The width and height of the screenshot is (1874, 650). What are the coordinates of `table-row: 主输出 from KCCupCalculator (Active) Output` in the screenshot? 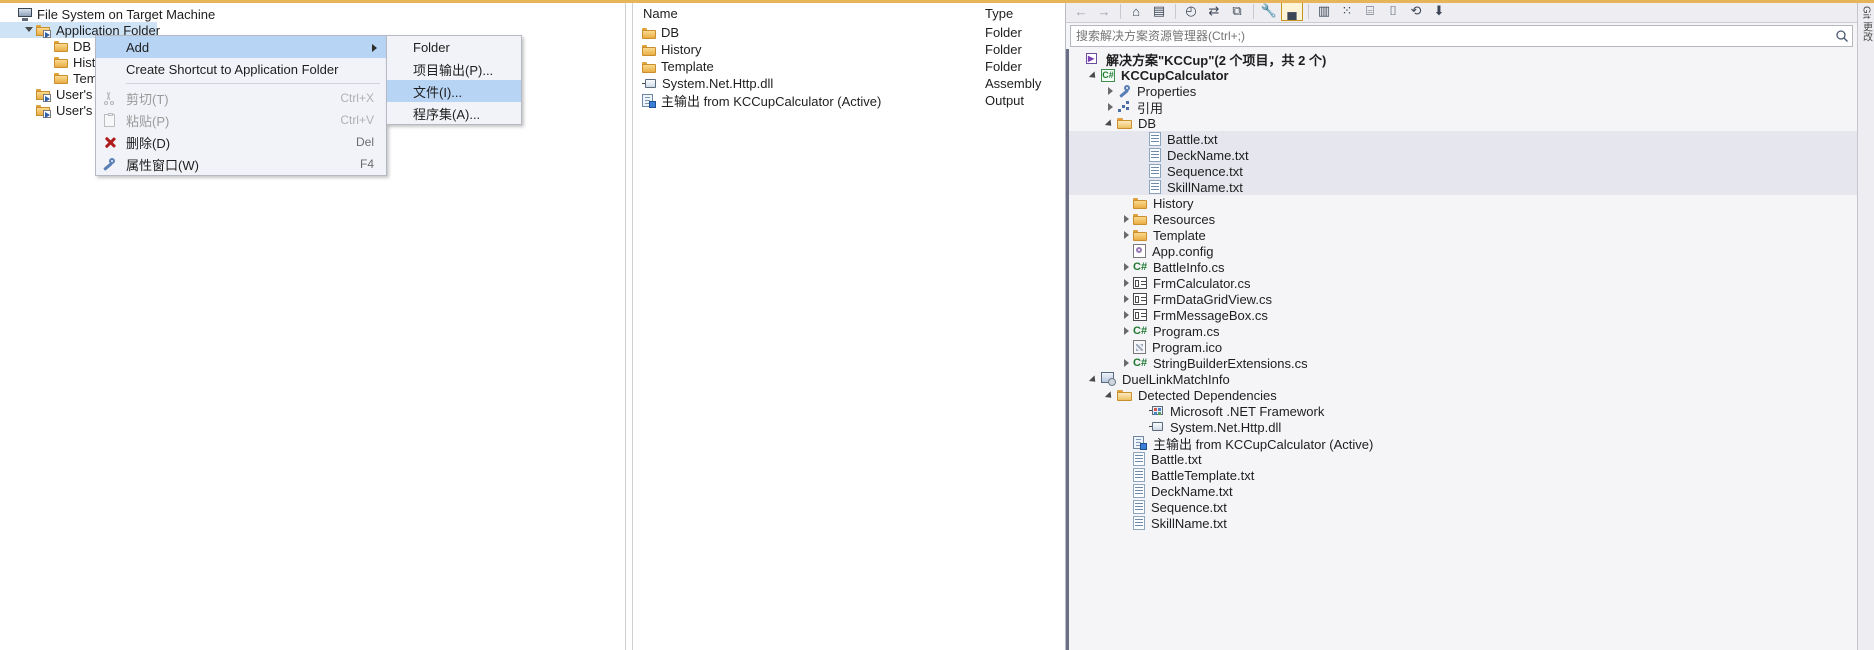 It's located at (849, 100).